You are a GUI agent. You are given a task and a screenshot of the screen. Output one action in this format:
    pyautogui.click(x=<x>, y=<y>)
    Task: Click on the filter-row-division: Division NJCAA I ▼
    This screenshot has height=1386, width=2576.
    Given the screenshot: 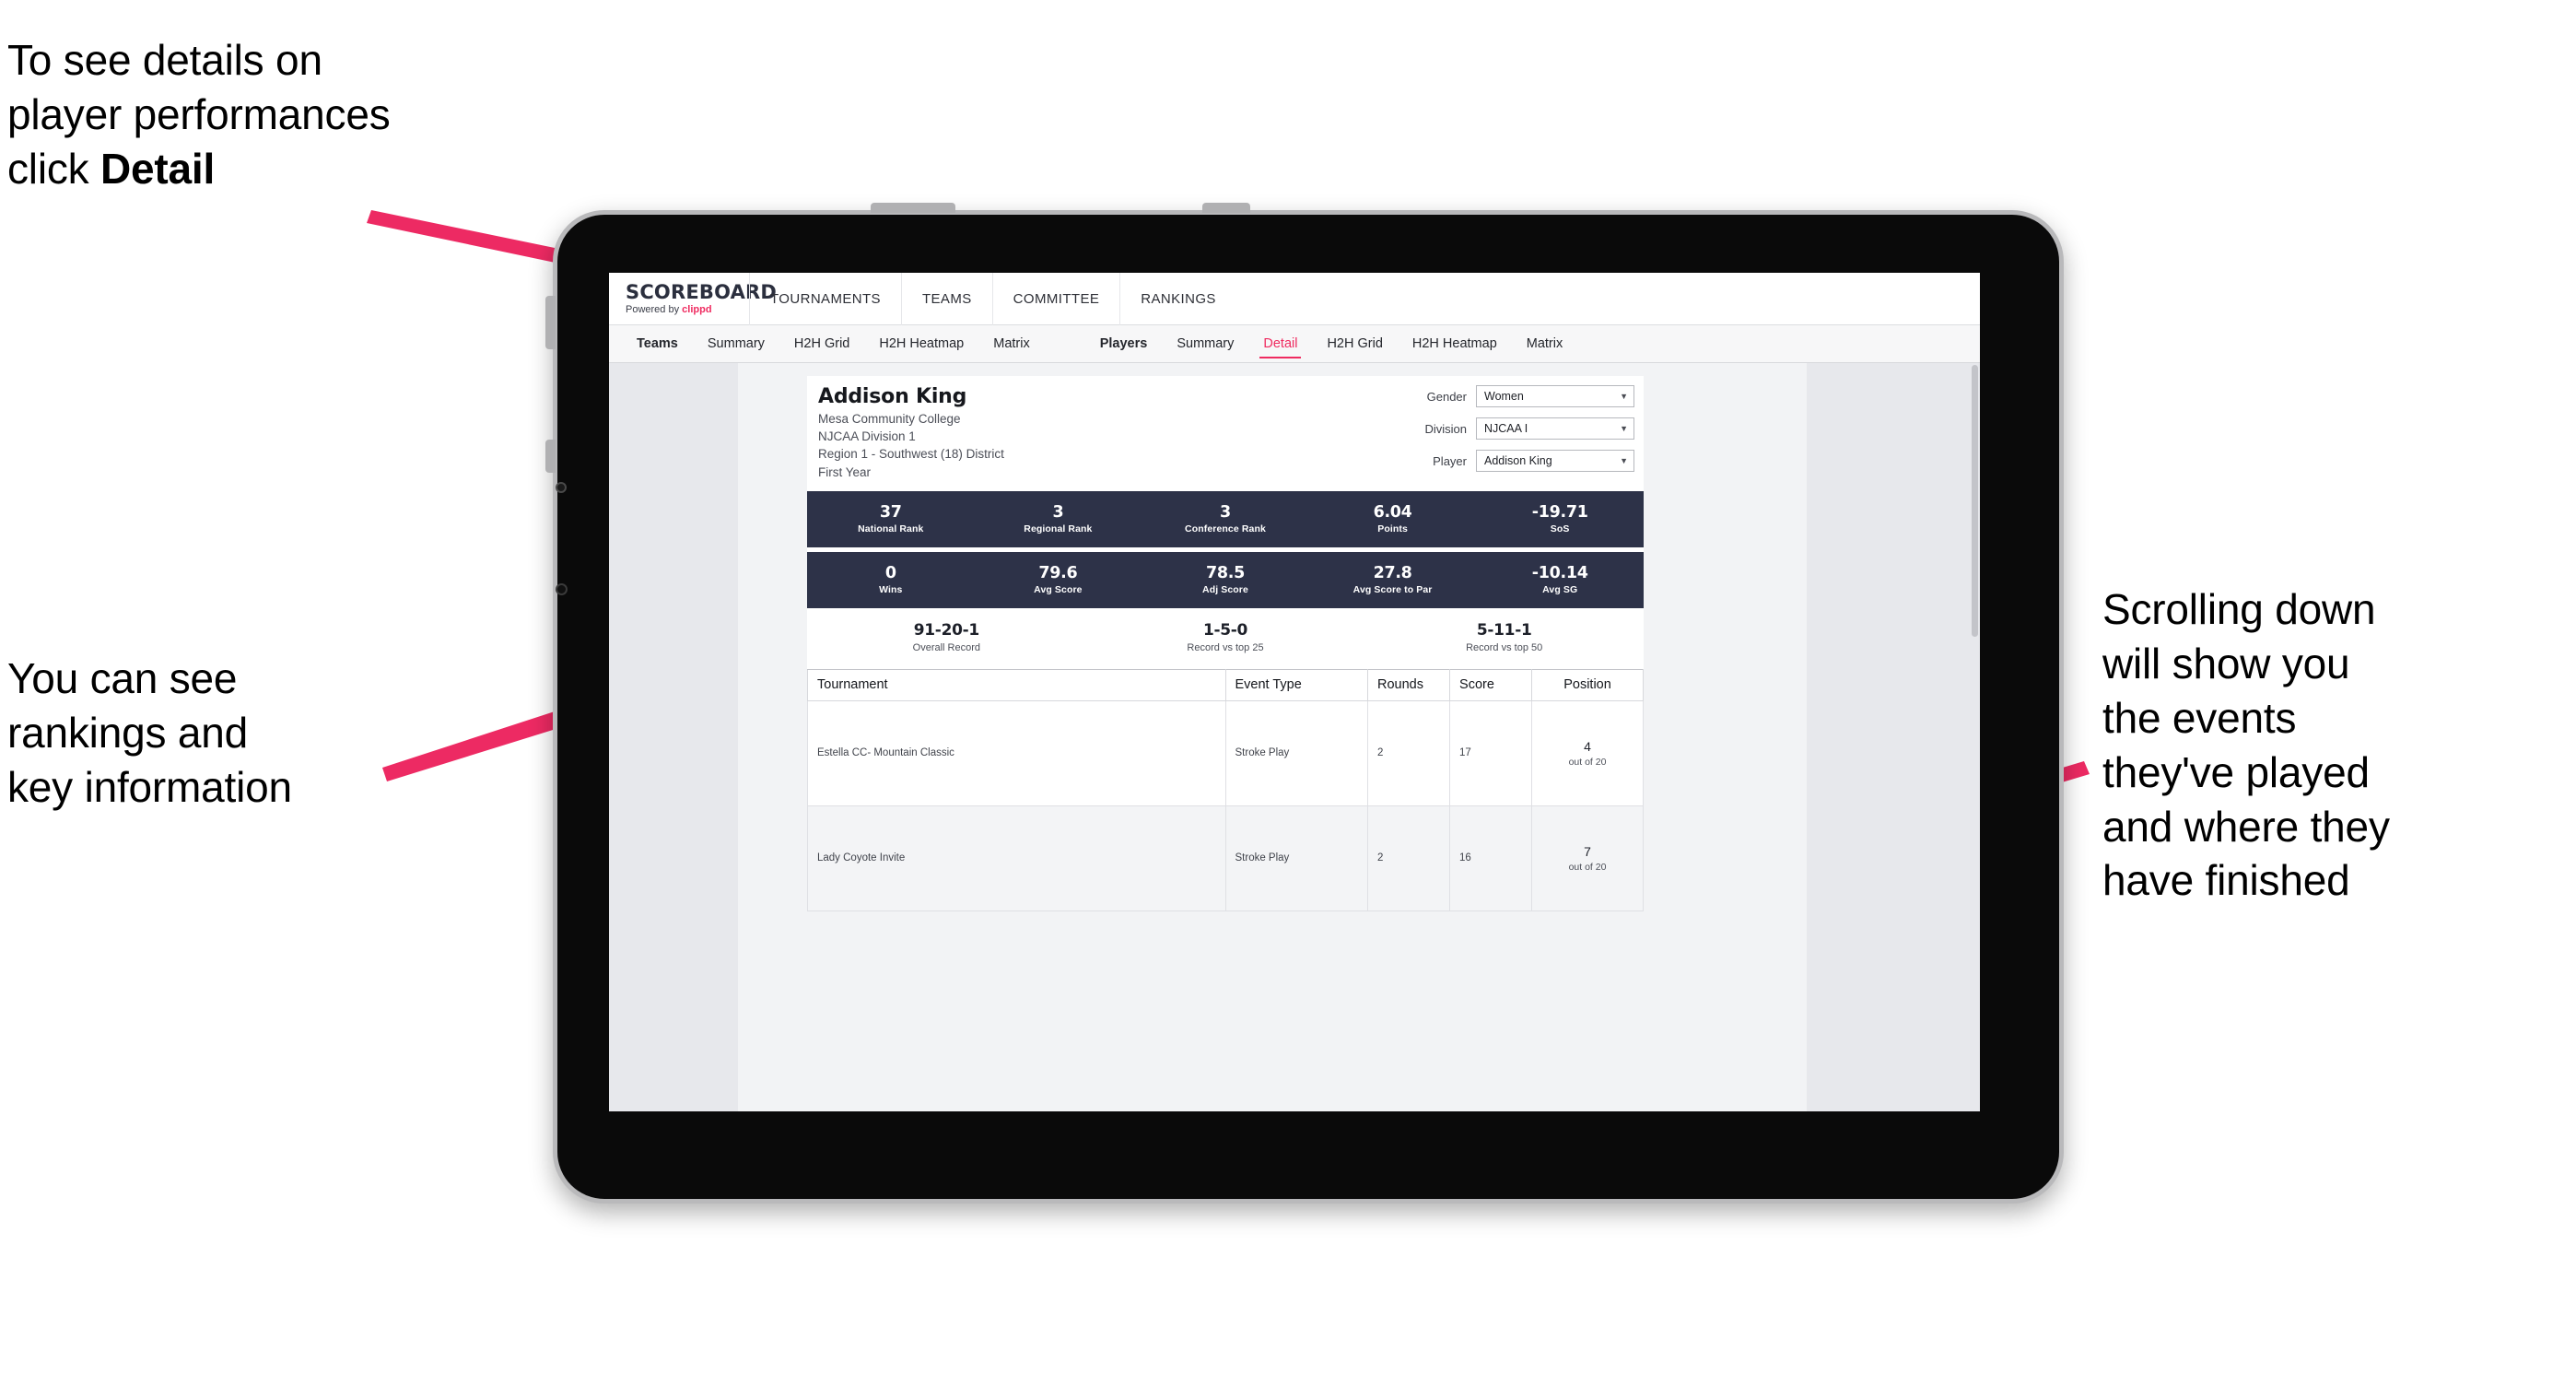 What is the action you would take?
    pyautogui.click(x=1499, y=428)
    